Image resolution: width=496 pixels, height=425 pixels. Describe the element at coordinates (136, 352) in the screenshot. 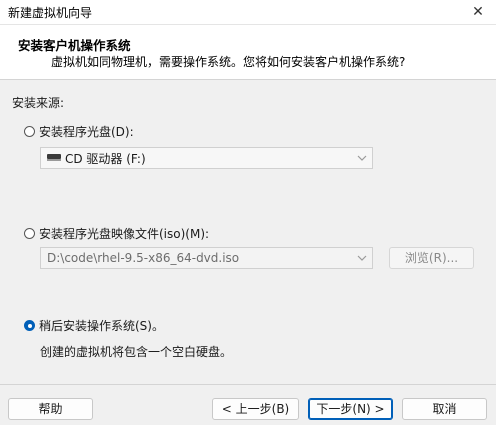

I see `later-description: 创建的虚拟机将包含一个空白硬盘。` at that location.